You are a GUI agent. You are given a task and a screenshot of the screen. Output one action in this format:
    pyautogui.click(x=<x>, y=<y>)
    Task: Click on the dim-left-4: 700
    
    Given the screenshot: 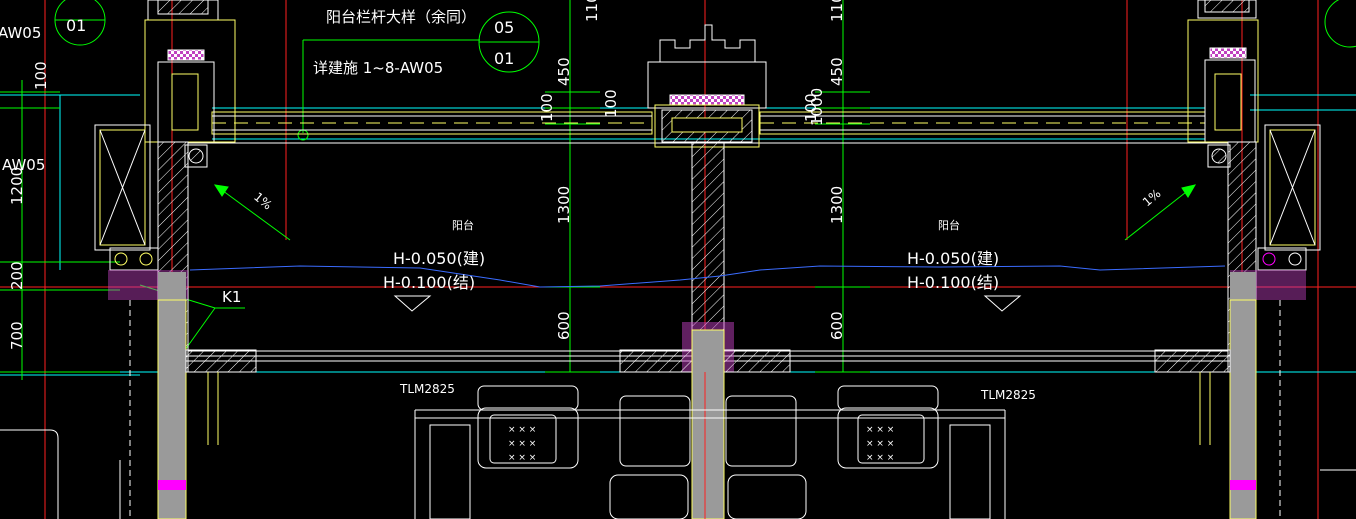 What is the action you would take?
    pyautogui.click(x=17, y=335)
    